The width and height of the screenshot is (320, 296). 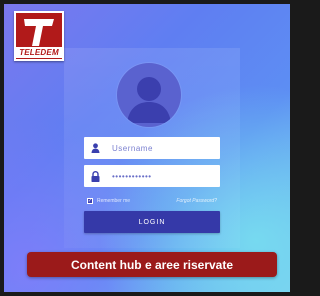 I want to click on teledem-logo: TELEDEM, so click(x=39, y=36).